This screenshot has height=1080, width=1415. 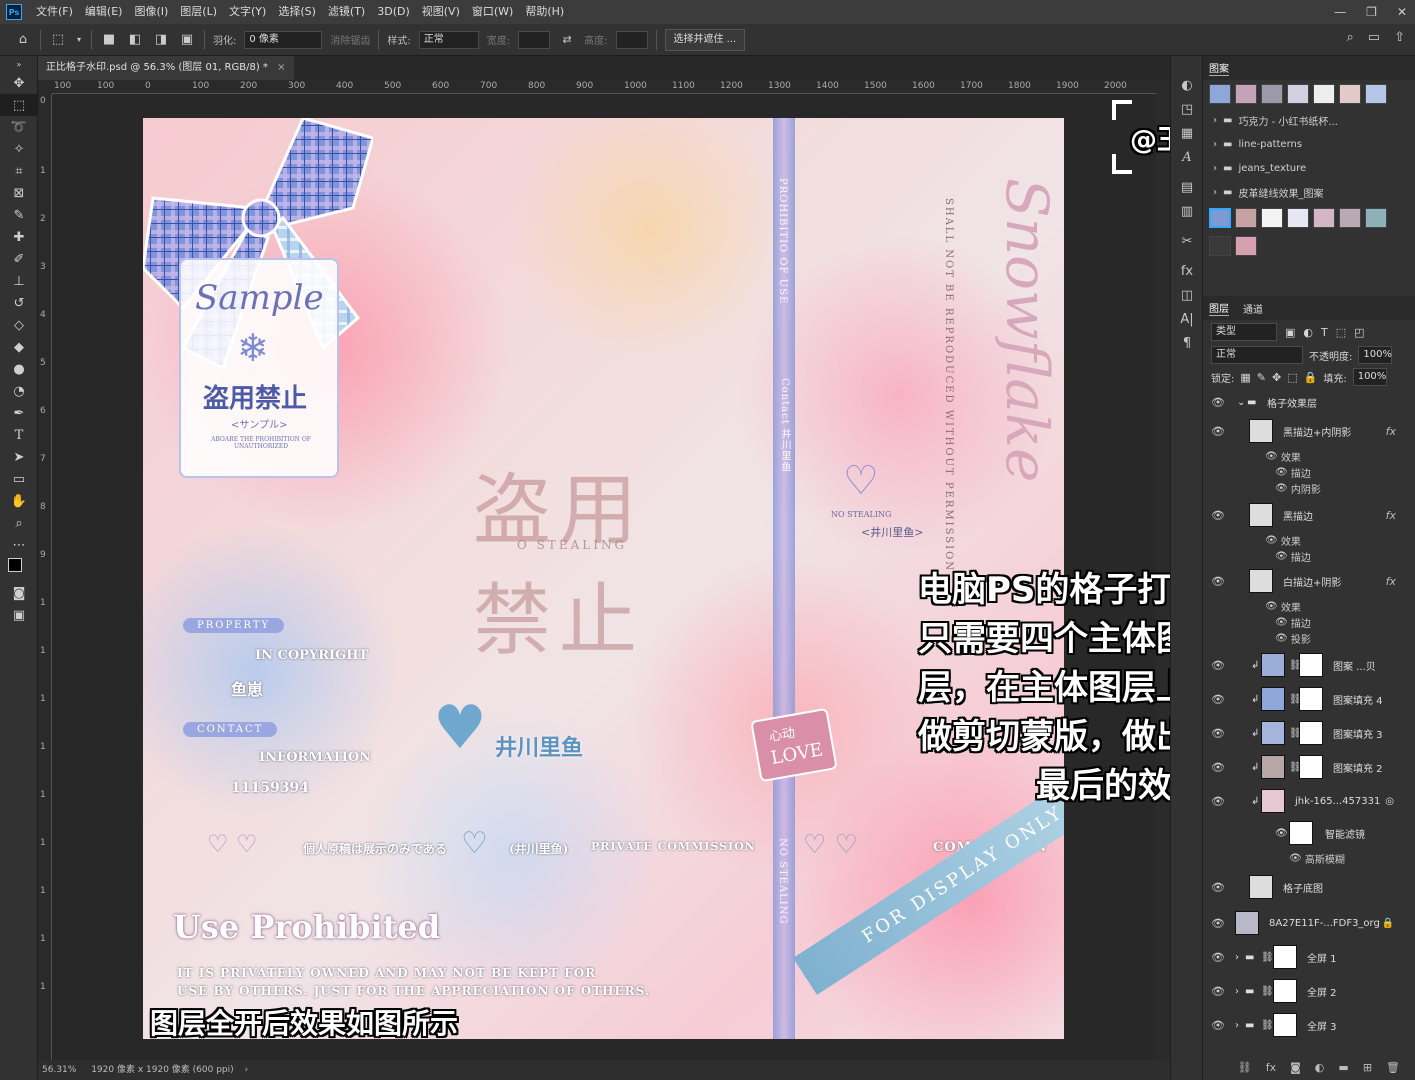 I want to click on chevron-down-icon: ⌄, so click(x=1241, y=402).